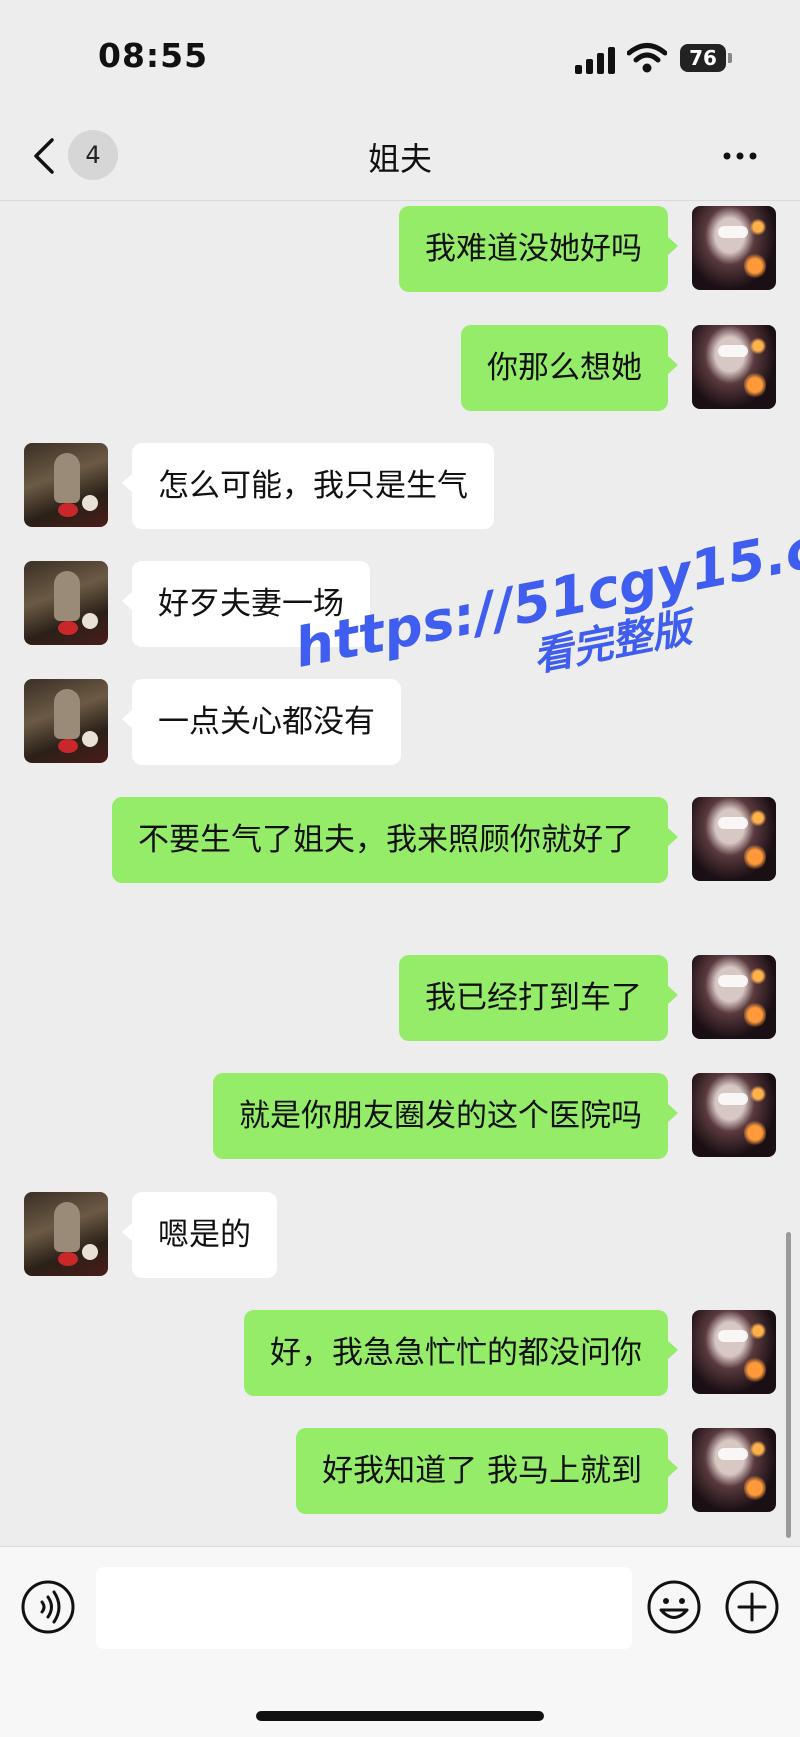 This screenshot has height=1737, width=800. I want to click on home-indicator, so click(400, 1716).